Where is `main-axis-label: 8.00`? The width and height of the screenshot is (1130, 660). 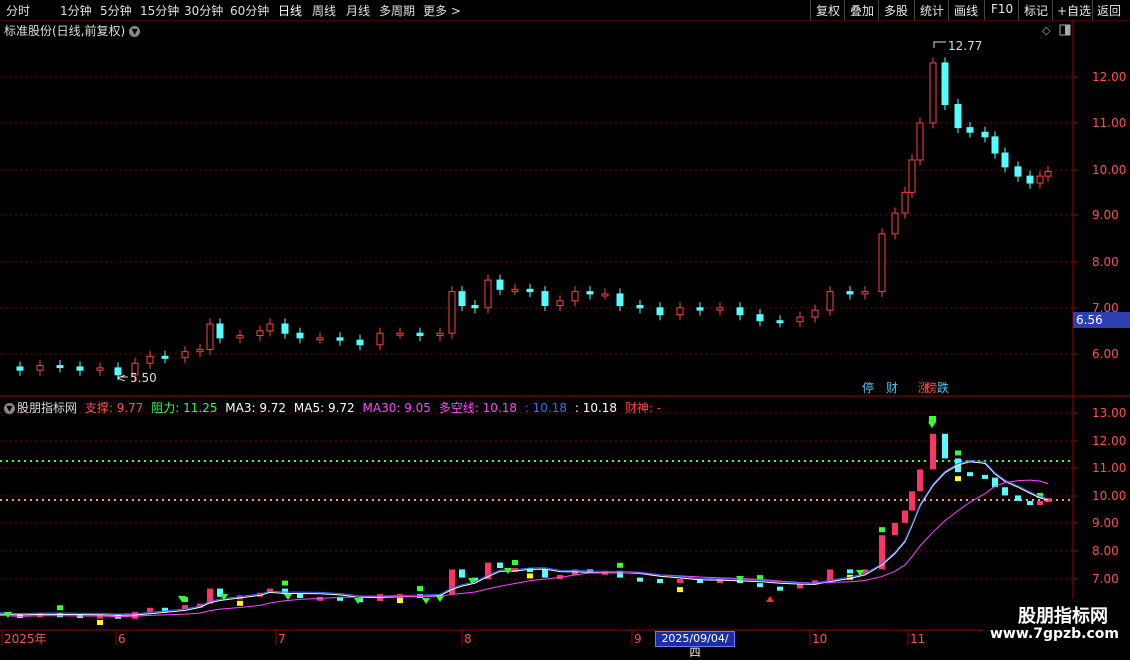 main-axis-label: 8.00 is located at coordinates (1105, 262).